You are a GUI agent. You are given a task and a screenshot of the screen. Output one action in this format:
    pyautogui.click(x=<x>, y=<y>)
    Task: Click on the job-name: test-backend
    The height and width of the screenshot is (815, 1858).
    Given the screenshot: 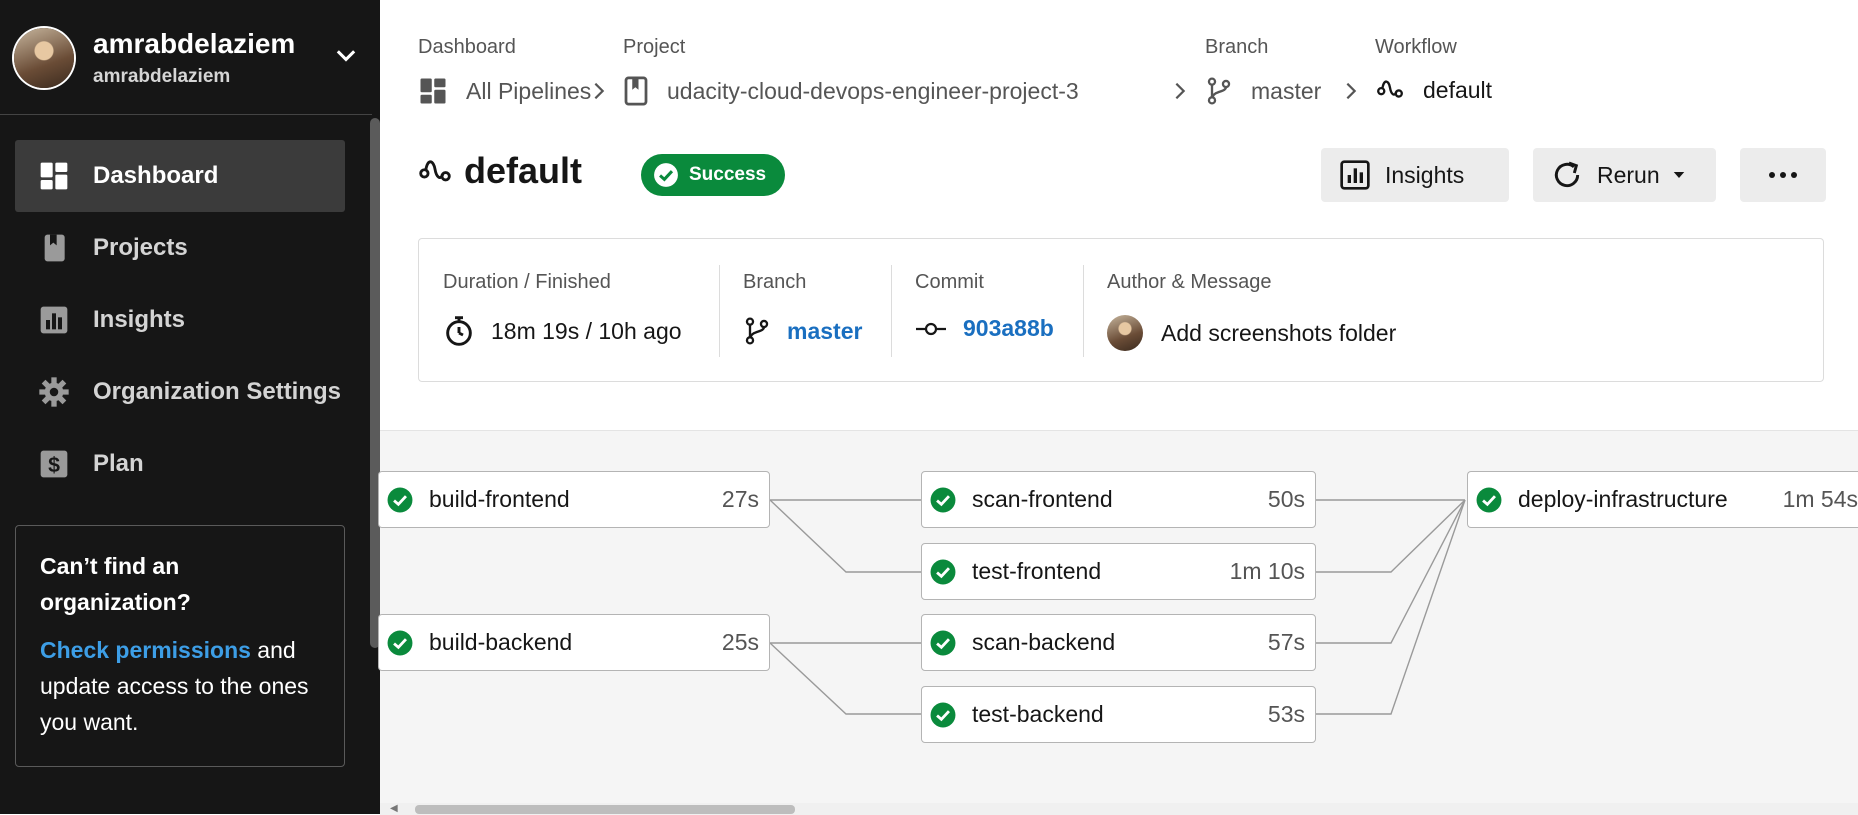 What is the action you would take?
    pyautogui.click(x=1038, y=714)
    